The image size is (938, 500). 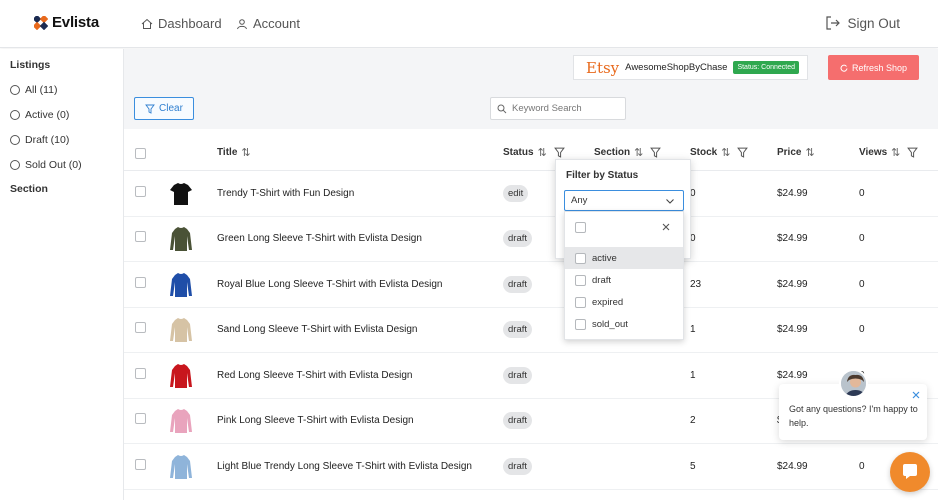 I want to click on column-header-views: Views ⇅, so click(x=889, y=152).